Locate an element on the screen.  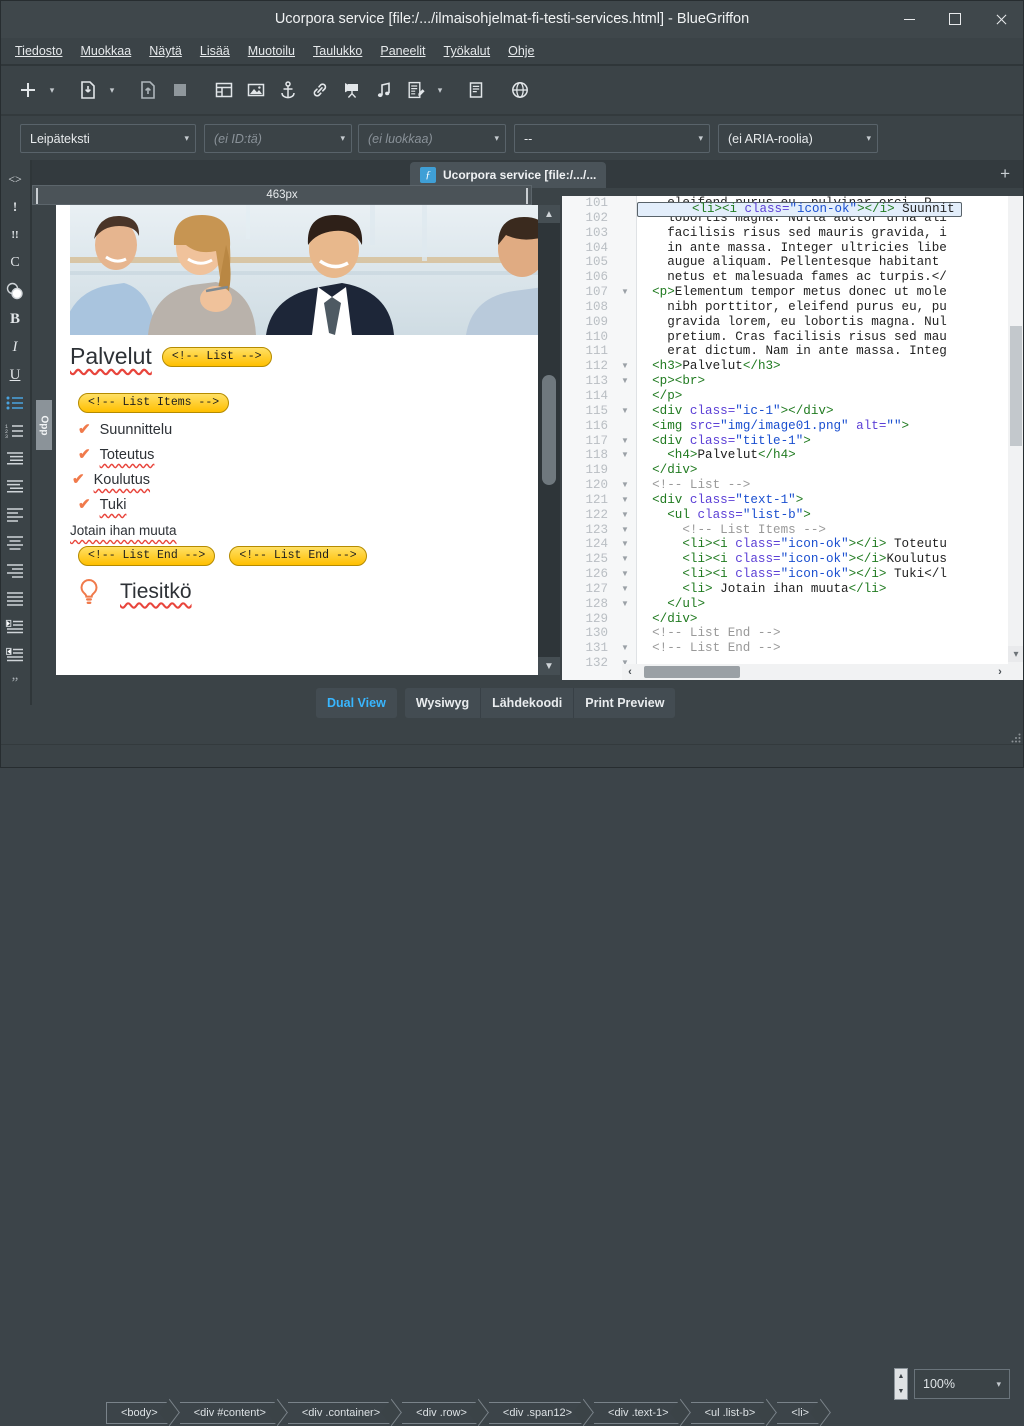
breadcrumb-item: <li> is located at coordinates (800, 1413).